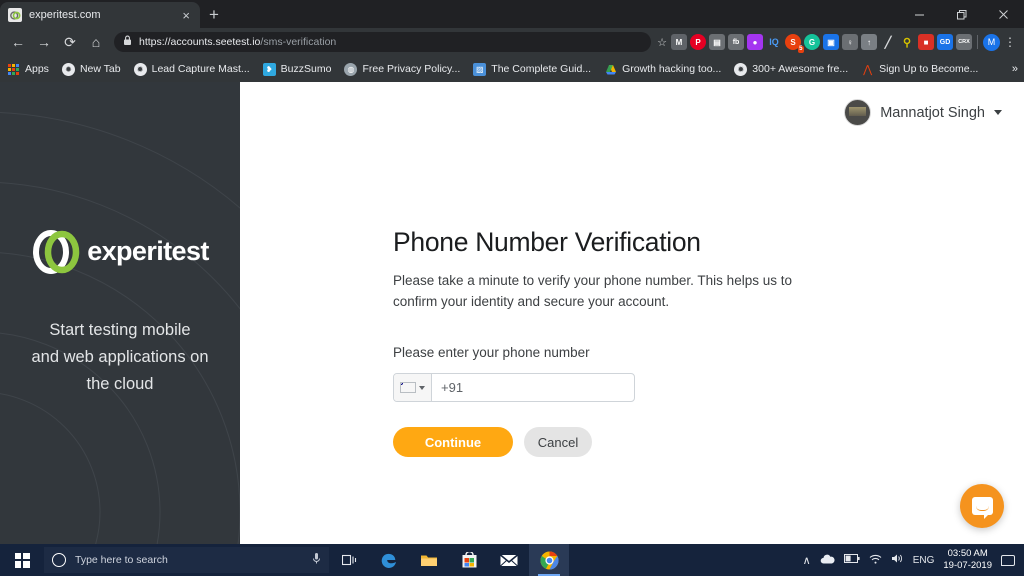 The width and height of the screenshot is (1024, 576). Describe the element at coordinates (967, 560) in the screenshot. I see `clock: 03:50 AM 19-07-2019` at that location.